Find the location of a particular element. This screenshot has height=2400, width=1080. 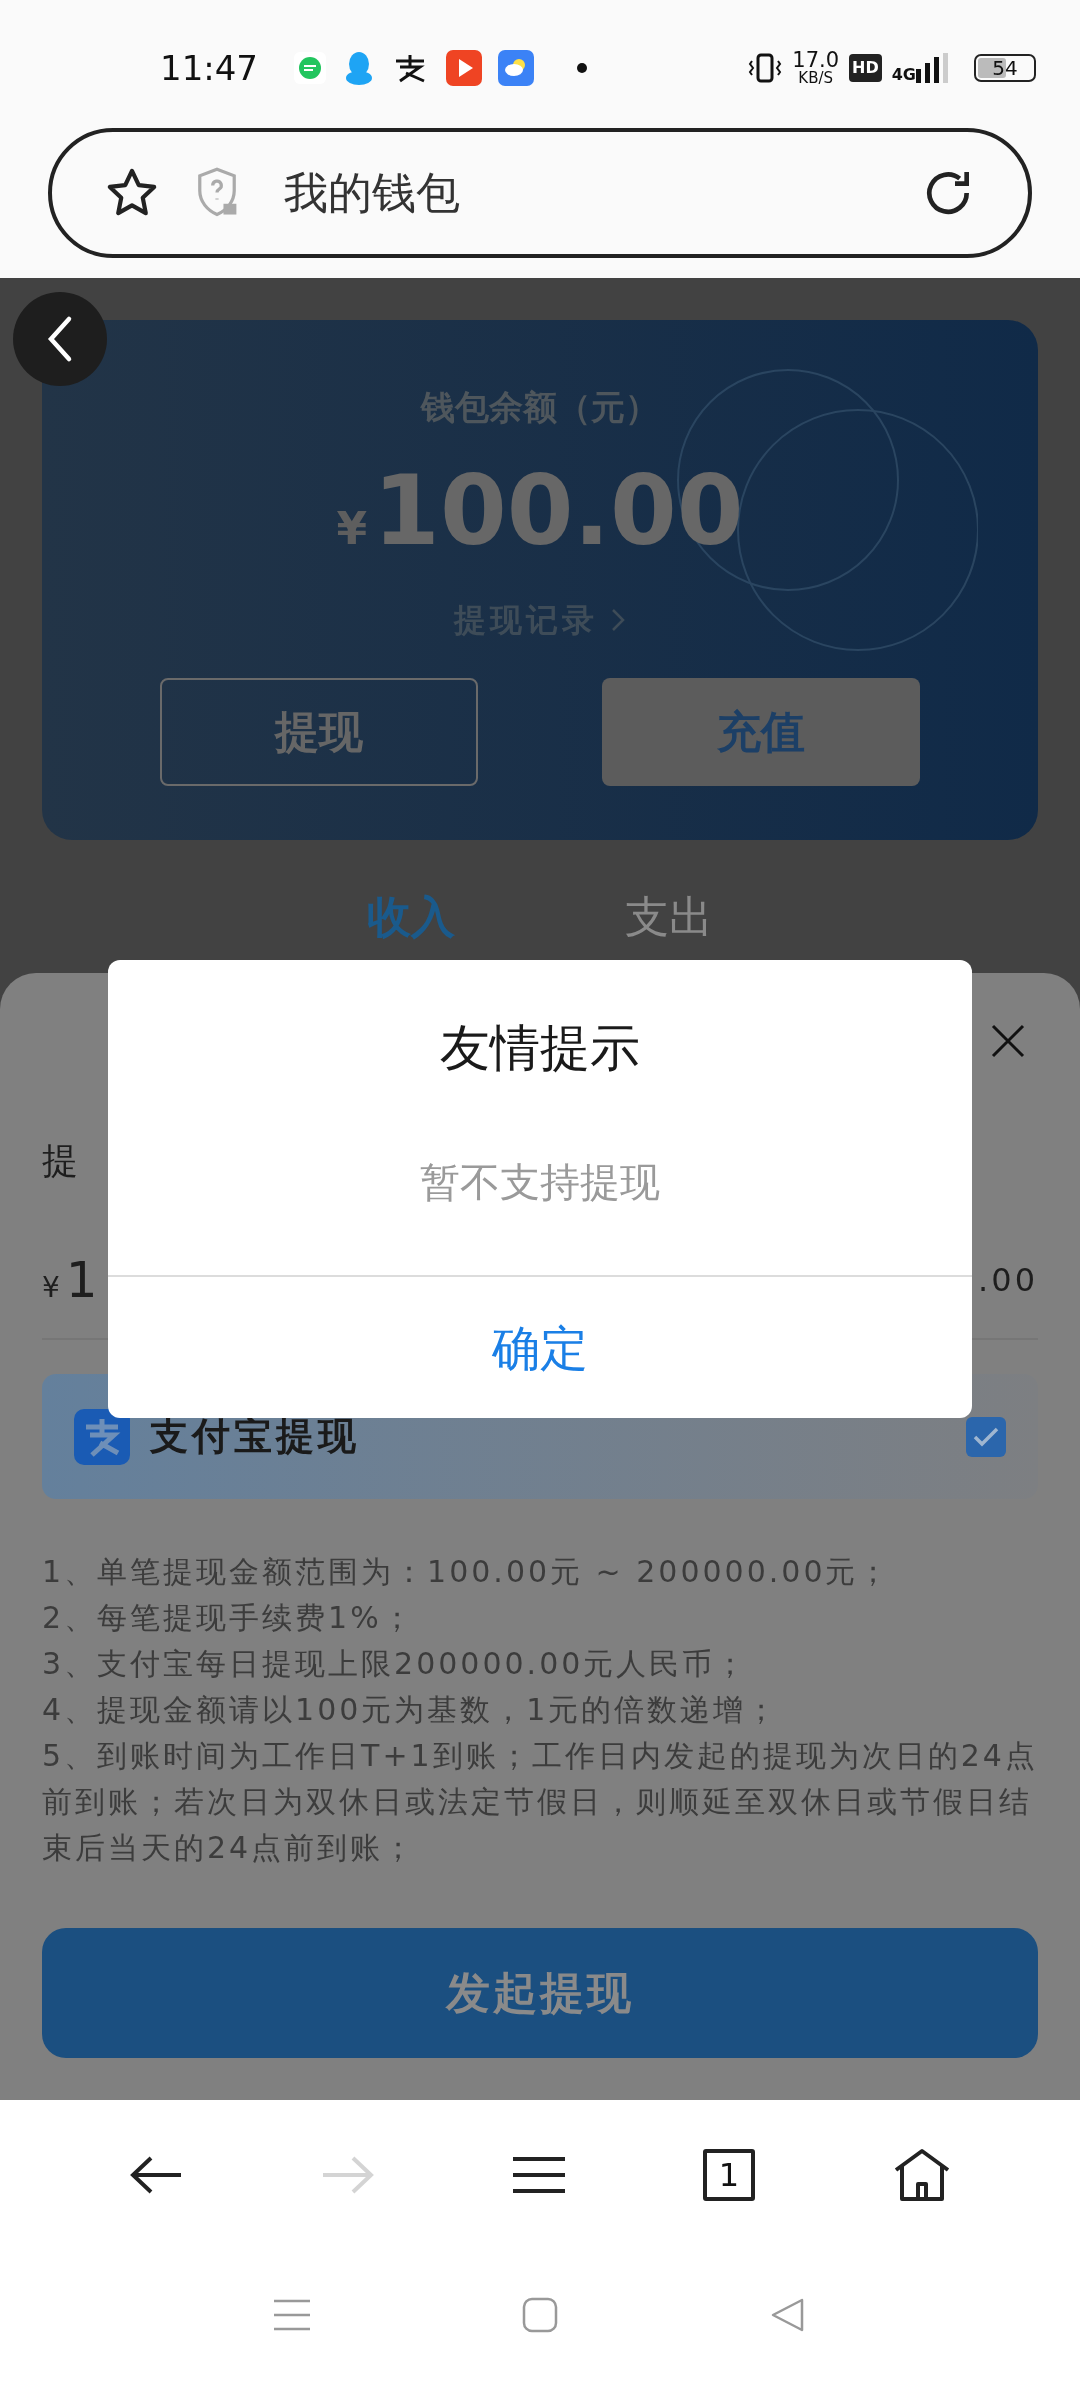

withdraw-label: 提 is located at coordinates (60, 1161).